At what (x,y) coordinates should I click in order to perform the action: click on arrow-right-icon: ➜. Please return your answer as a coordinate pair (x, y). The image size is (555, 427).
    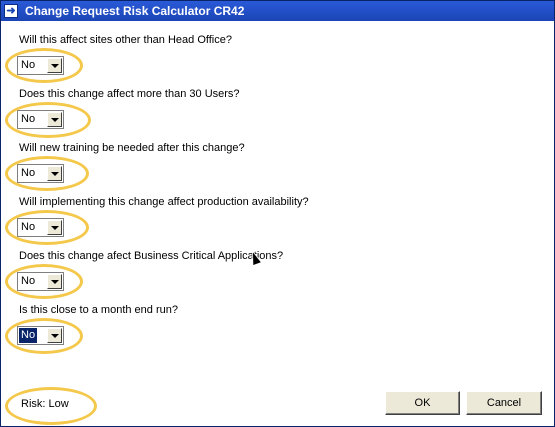
    Looking at the image, I should click on (11, 11).